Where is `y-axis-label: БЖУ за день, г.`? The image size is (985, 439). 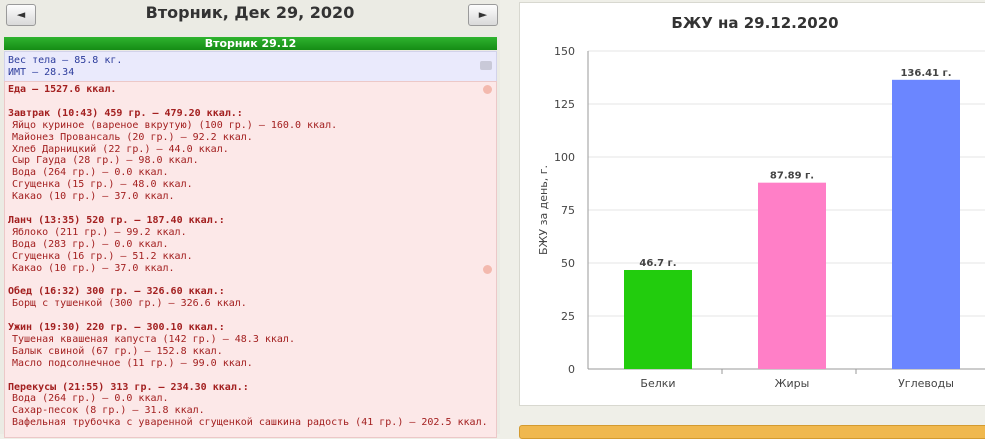
y-axis-label: БЖУ за день, г. is located at coordinates (543, 210).